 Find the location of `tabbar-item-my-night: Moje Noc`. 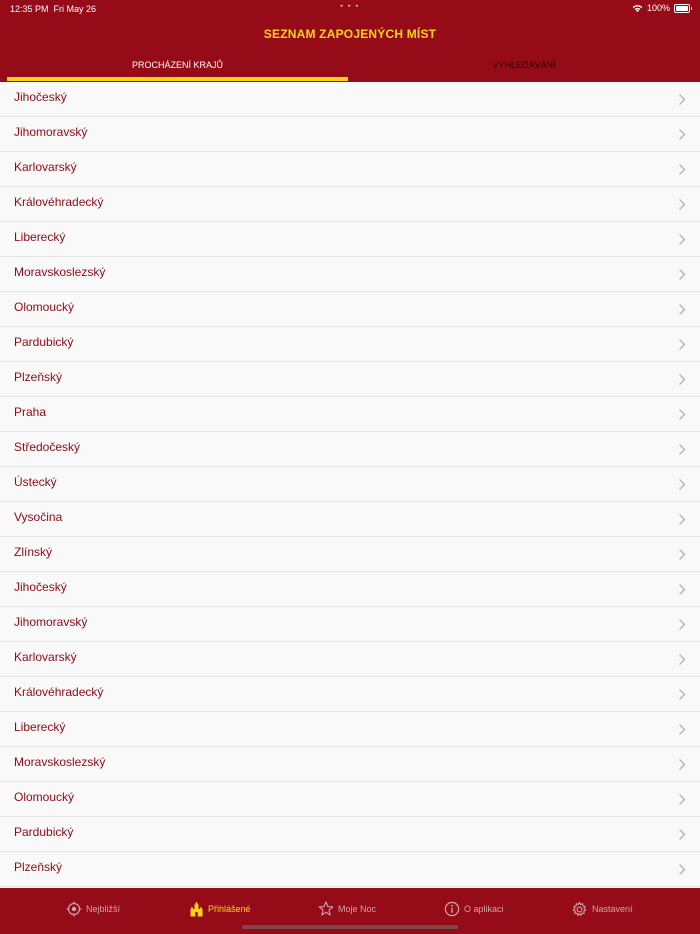

tabbar-item-my-night: Moje Noc is located at coordinates (347, 909).